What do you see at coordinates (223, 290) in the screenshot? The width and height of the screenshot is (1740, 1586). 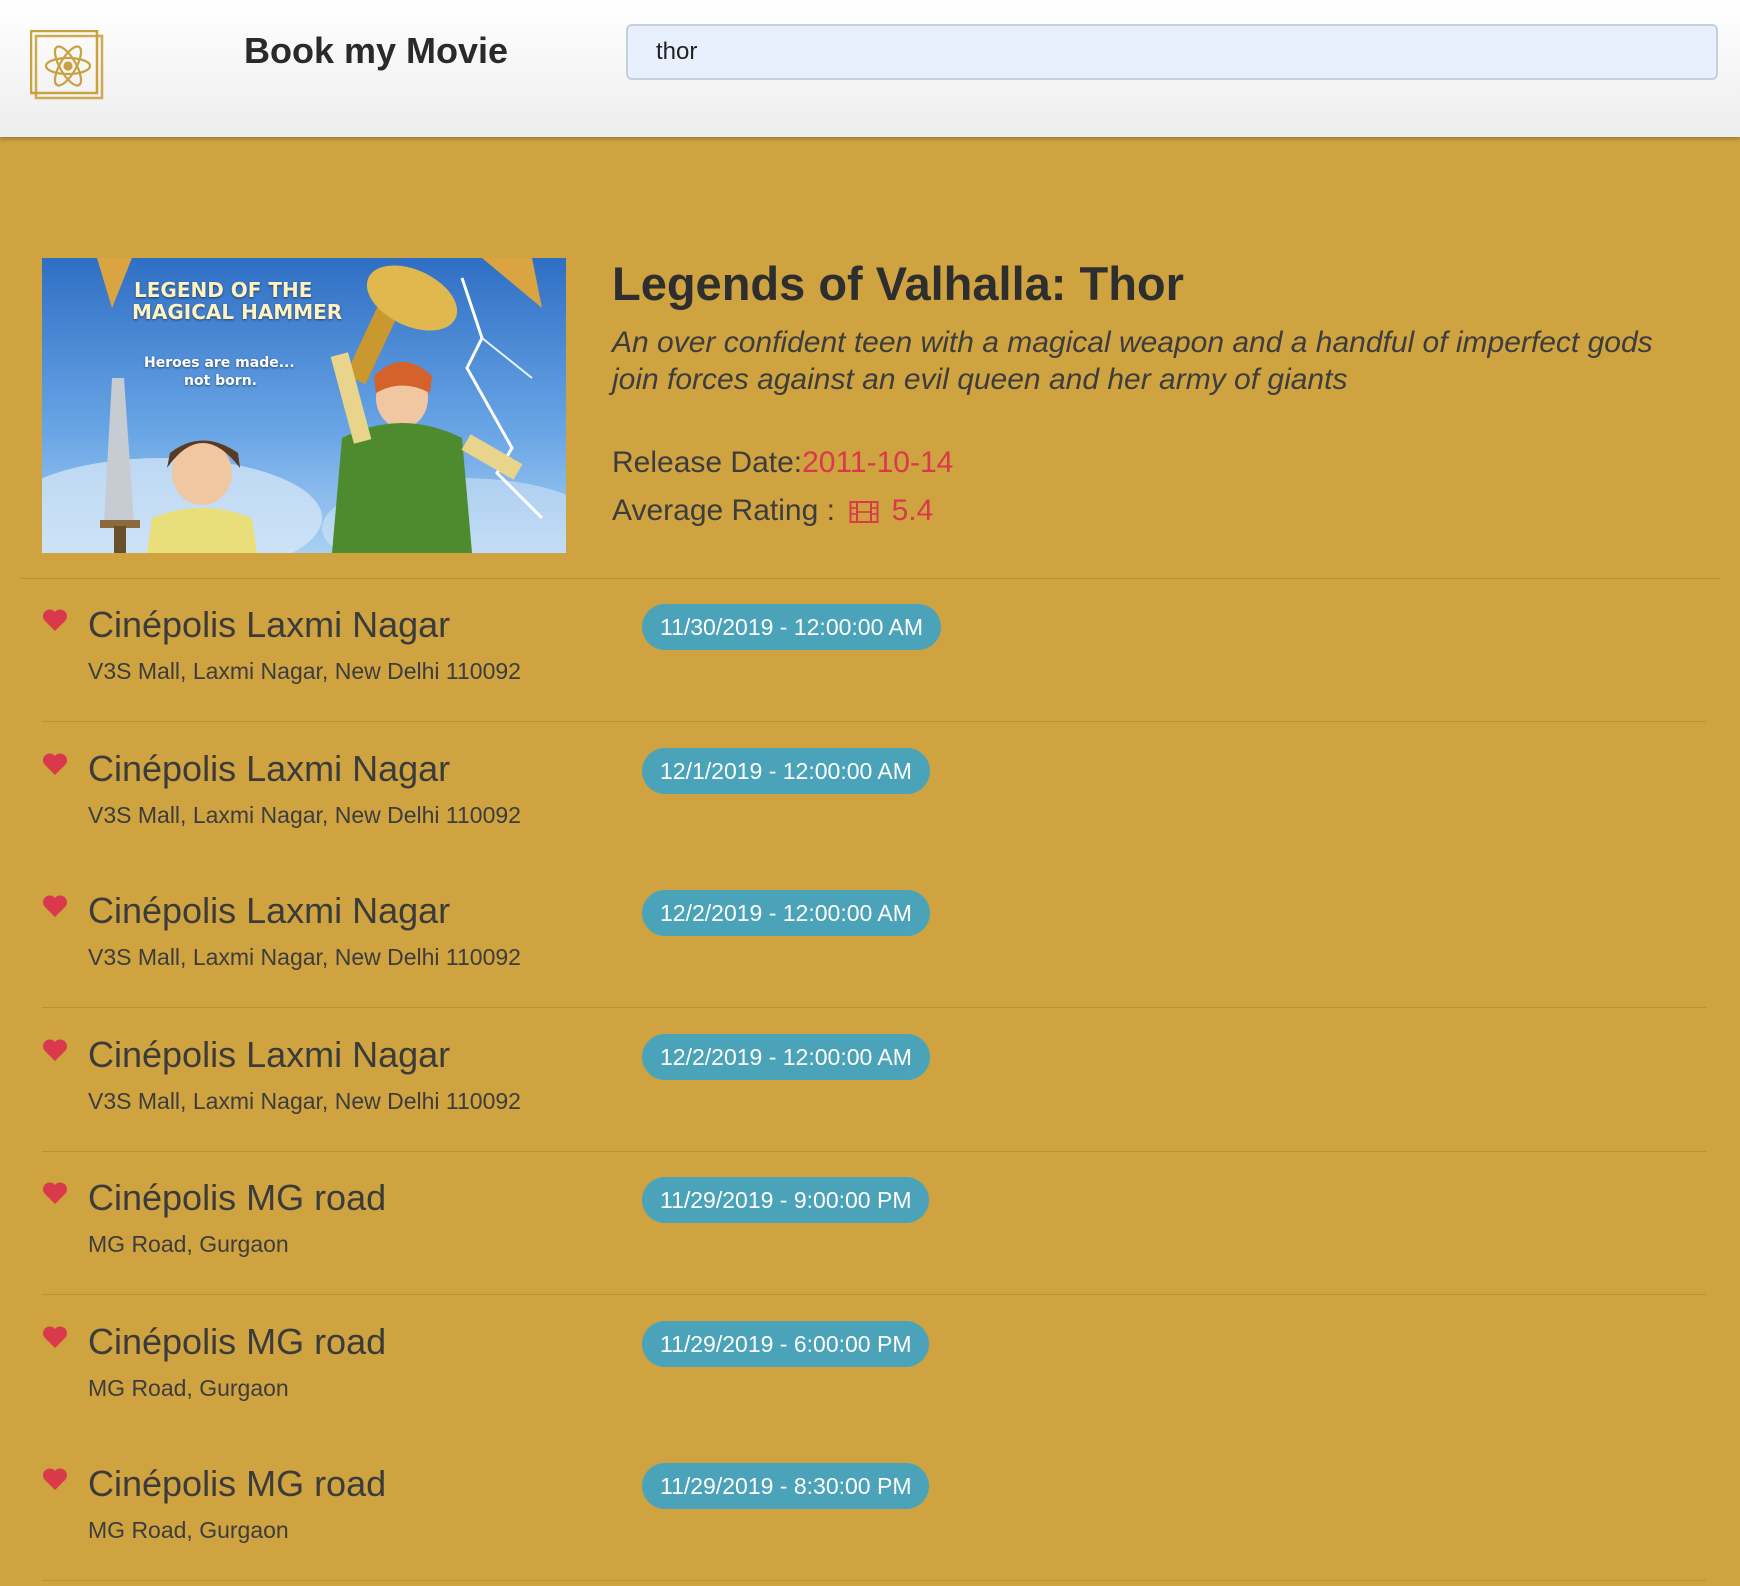 I see `poster-title-line1: LEGEND OF THE` at bounding box center [223, 290].